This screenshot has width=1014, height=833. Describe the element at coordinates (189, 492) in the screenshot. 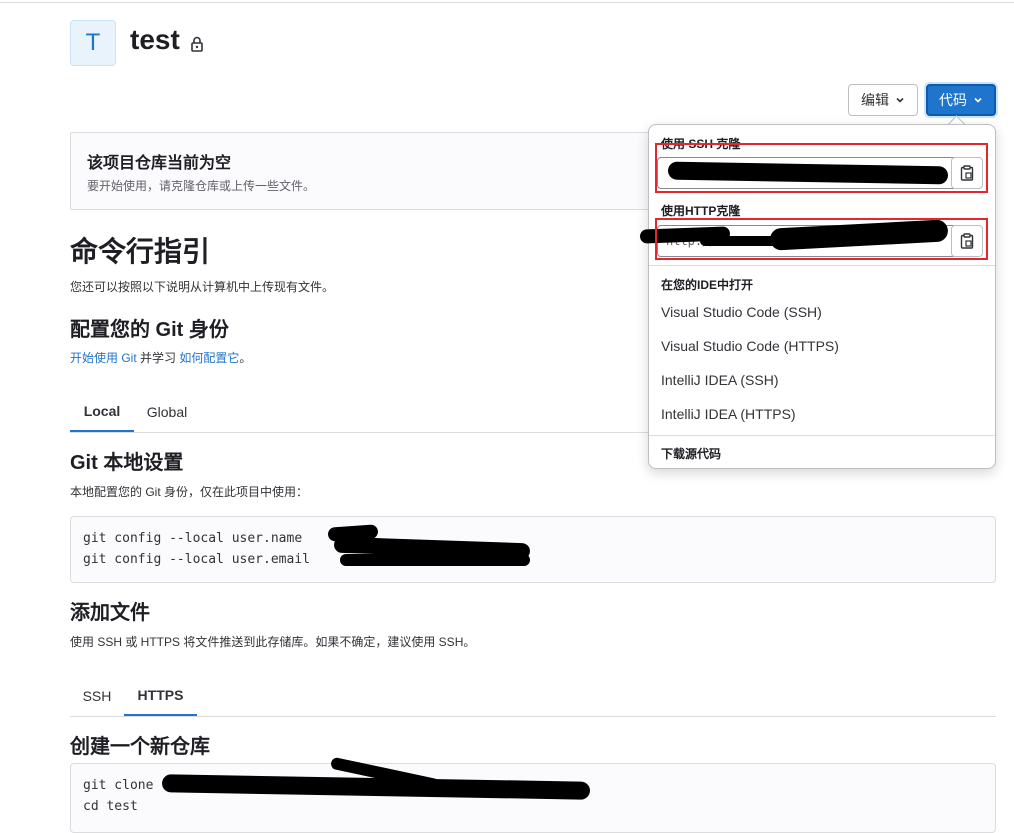

I see `local-settings-desc: 本地配置您的 Git 身份，仅在此项目中使用：` at that location.